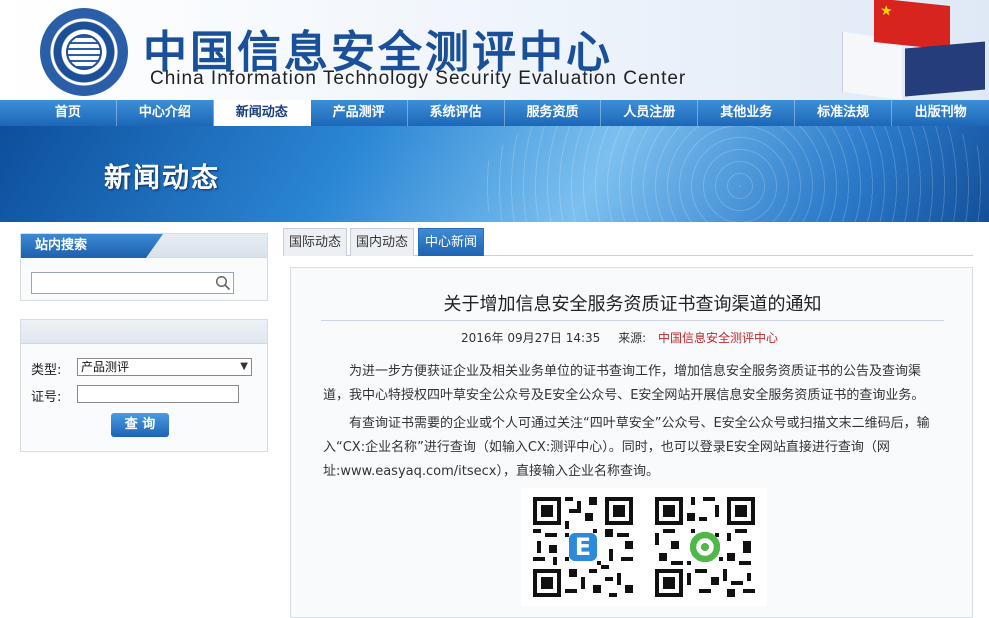 The image size is (989, 618). What do you see at coordinates (491, 471) in the screenshot?
I see `paragraph-2-line-3: 址:www.easyaq.com/itsecx），直接输入企业名称查询。` at bounding box center [491, 471].